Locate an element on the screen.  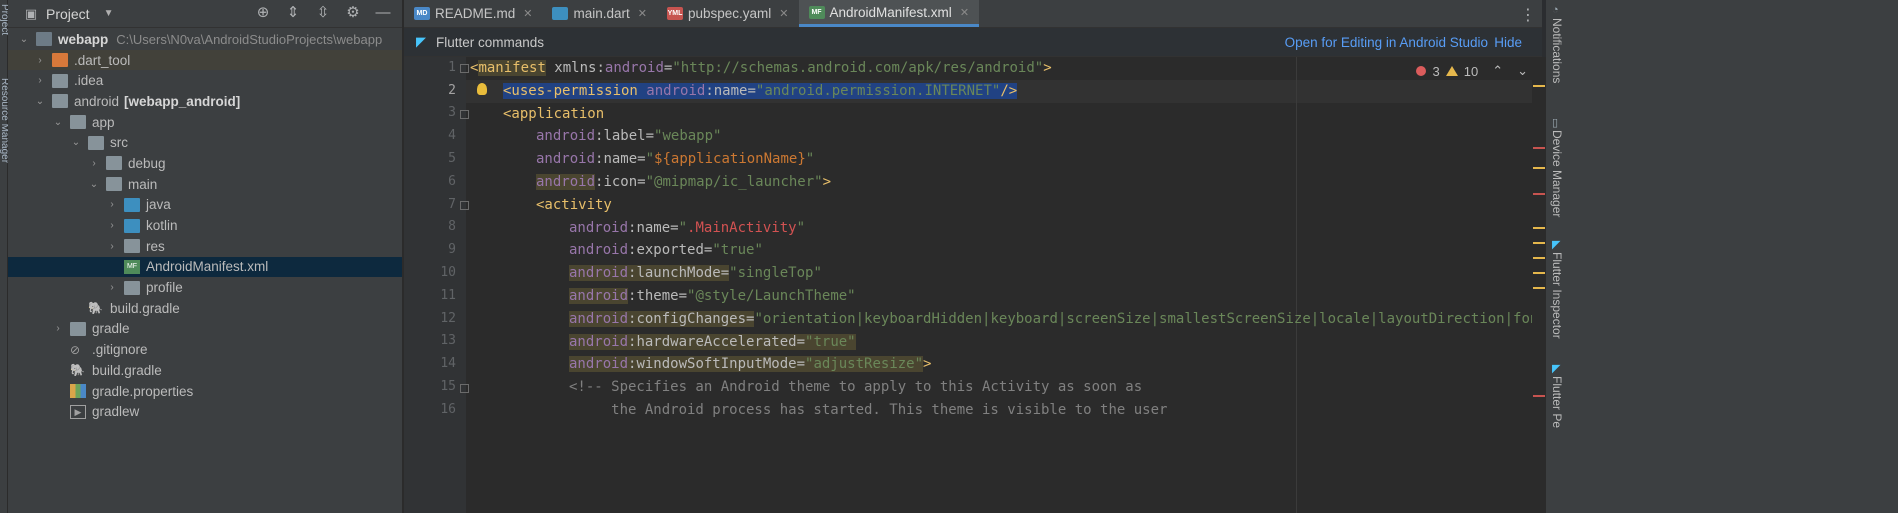
hide-banner-link: Hide is located at coordinates (1508, 42).